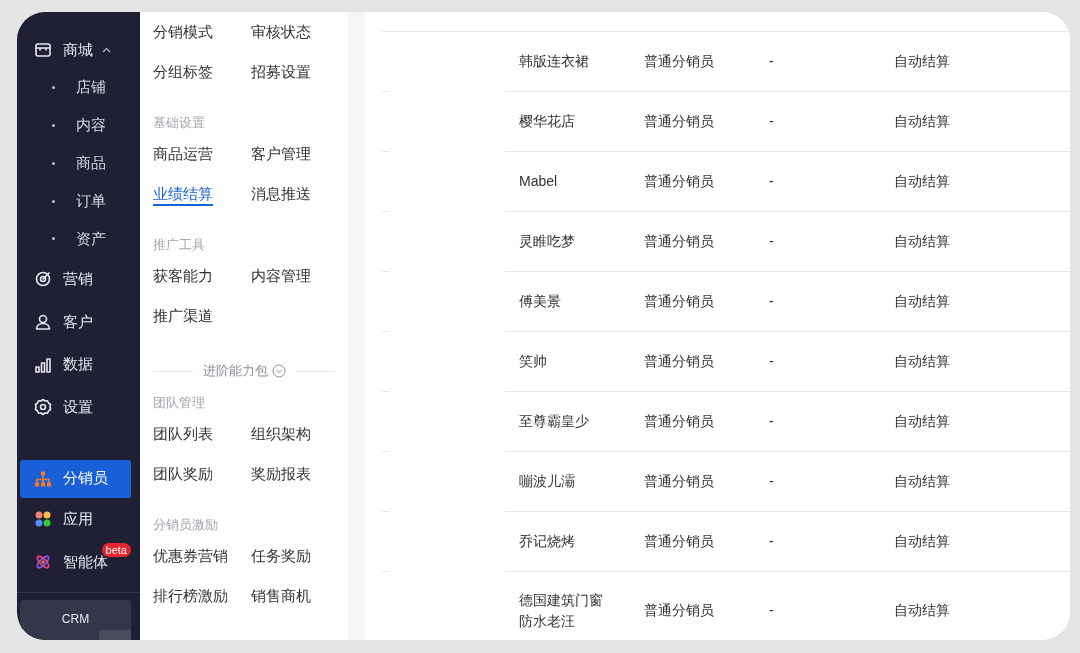  I want to click on table-cell-text: 至尊霸皇少, so click(554, 421).